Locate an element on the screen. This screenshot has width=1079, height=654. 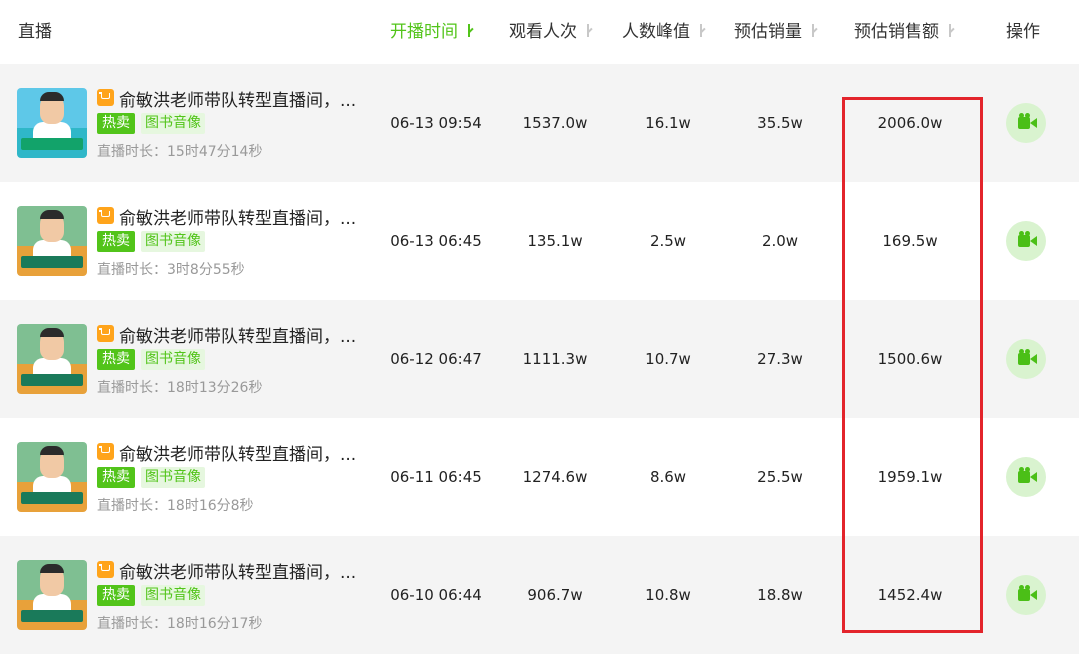
views-count: 135.1w is located at coordinates (555, 241).